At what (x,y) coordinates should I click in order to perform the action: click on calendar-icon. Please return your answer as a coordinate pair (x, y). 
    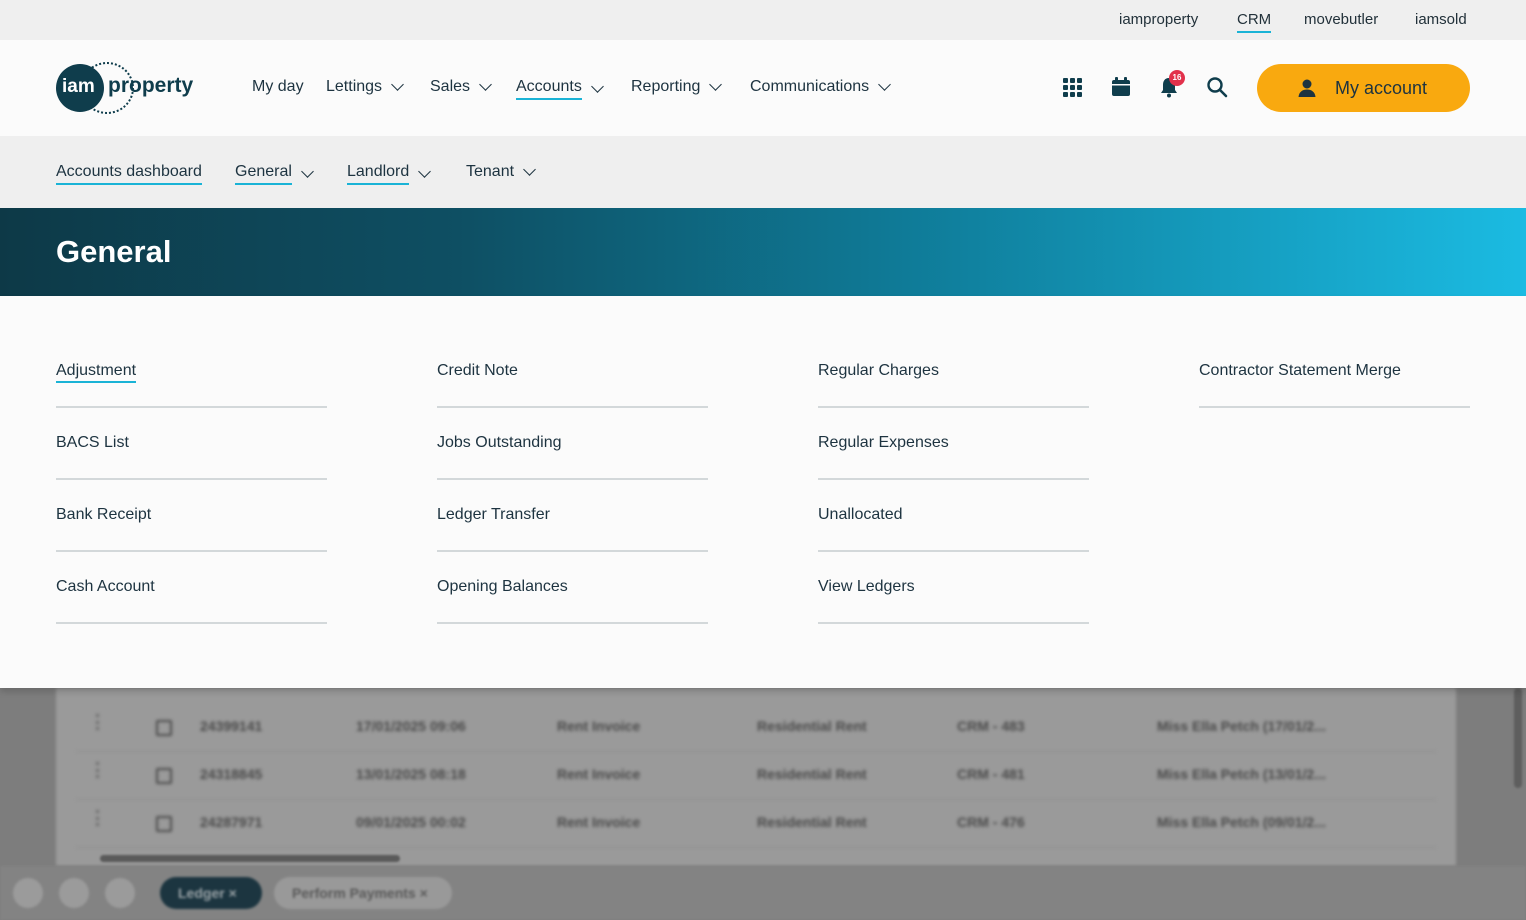
    Looking at the image, I should click on (1121, 87).